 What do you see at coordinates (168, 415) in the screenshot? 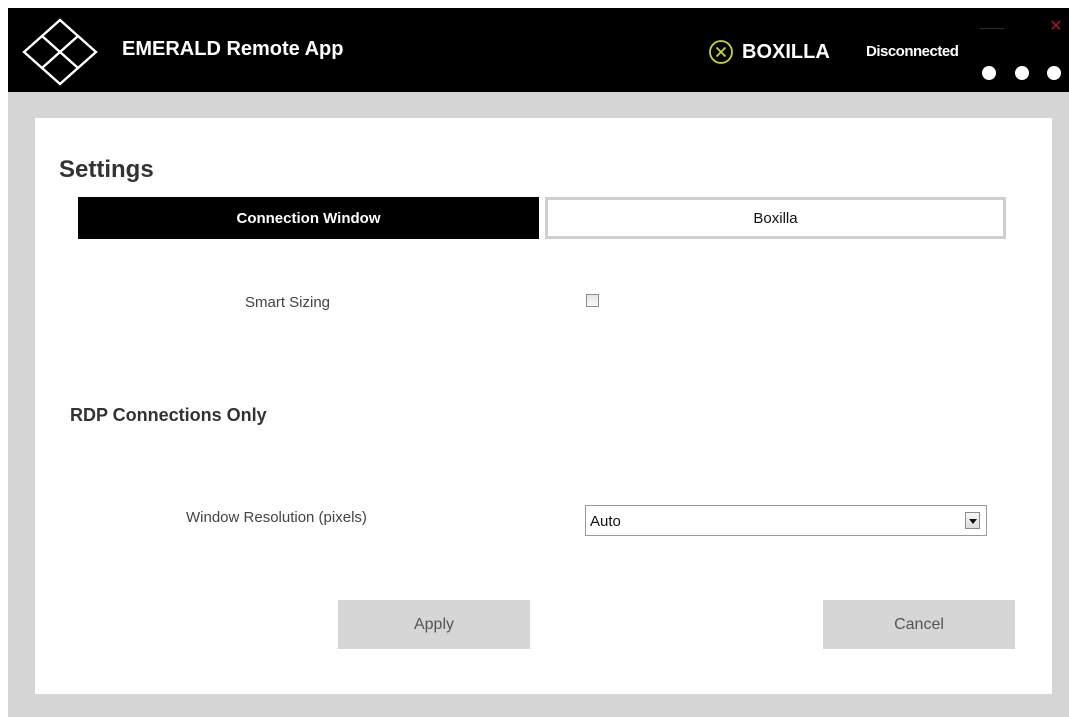
I see `rdp-section-heading: RDP Connections Only` at bounding box center [168, 415].